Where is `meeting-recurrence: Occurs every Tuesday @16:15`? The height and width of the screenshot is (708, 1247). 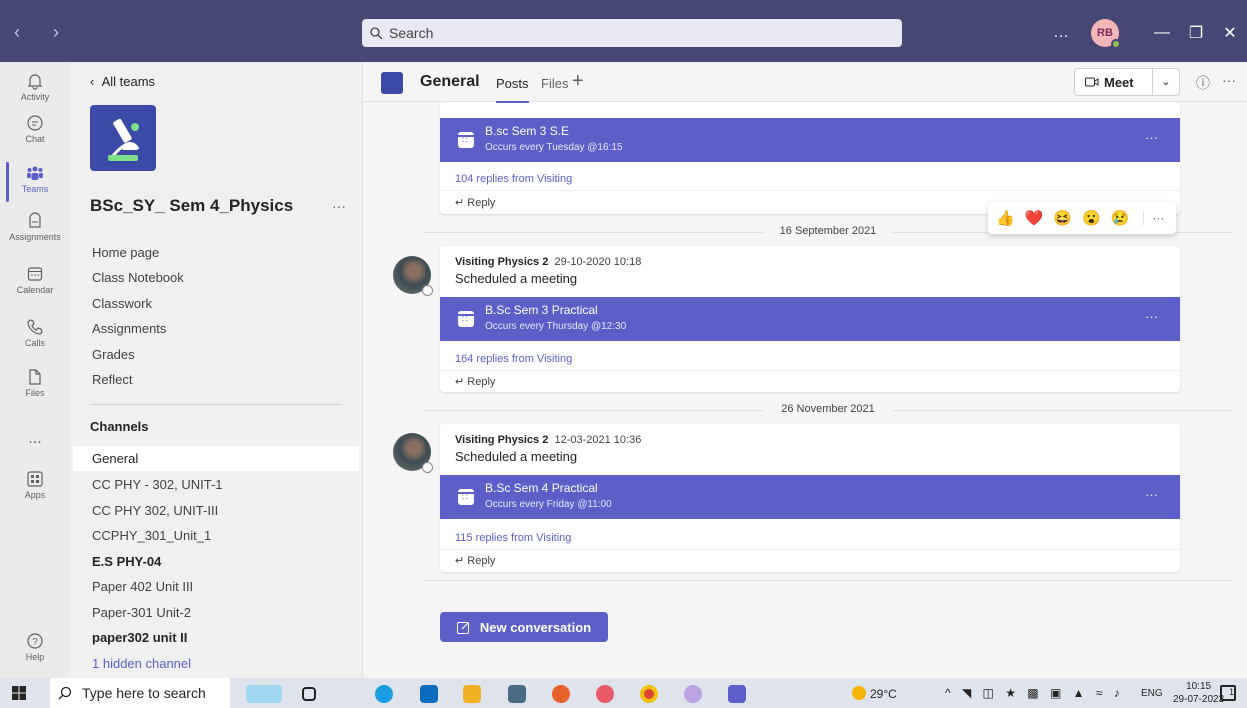
meeting-recurrence: Occurs every Tuesday @16:15 is located at coordinates (554, 147).